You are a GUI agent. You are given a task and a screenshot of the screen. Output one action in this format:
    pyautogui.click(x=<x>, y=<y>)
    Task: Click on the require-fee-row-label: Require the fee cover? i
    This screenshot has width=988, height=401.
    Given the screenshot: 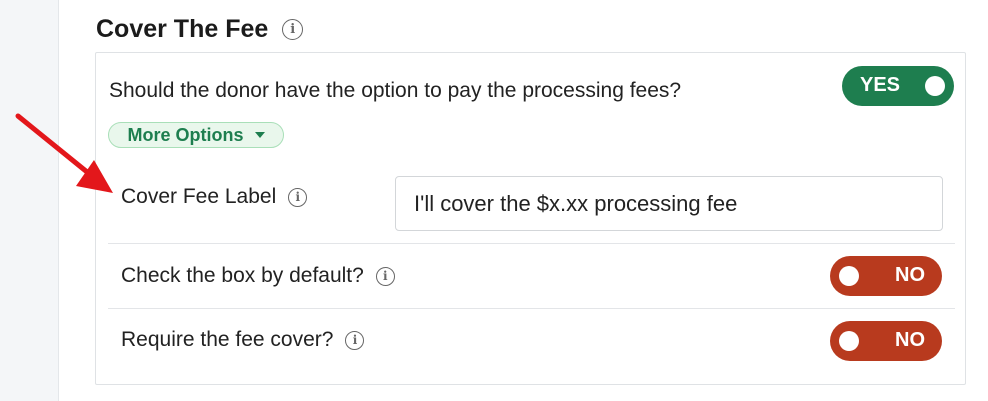 What is the action you would take?
    pyautogui.click(x=243, y=340)
    